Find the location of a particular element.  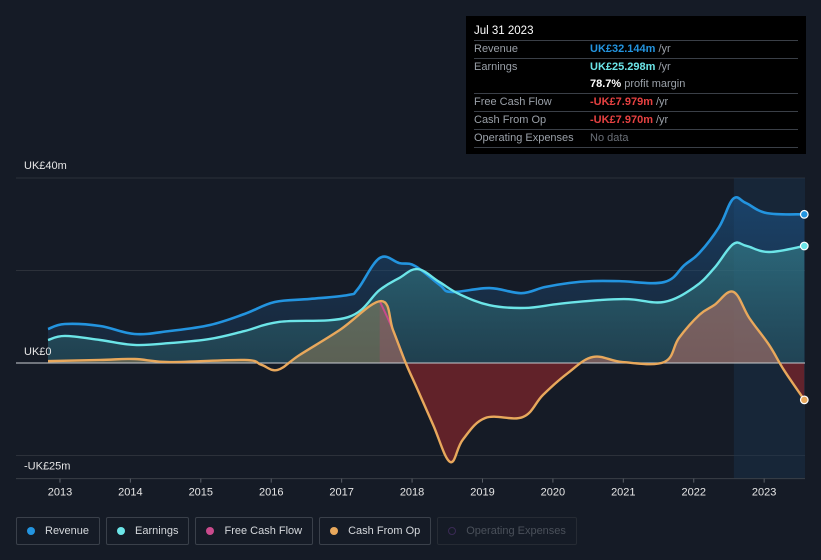

x-tick-label: 2021 is located at coordinates (623, 493).